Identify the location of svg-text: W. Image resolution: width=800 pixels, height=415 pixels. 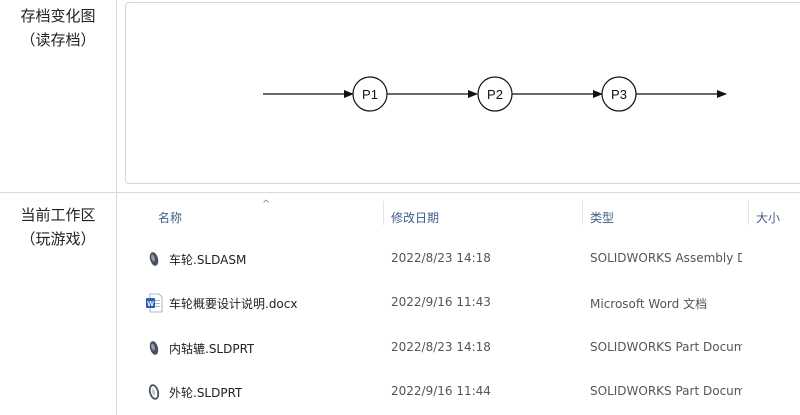
(150, 304).